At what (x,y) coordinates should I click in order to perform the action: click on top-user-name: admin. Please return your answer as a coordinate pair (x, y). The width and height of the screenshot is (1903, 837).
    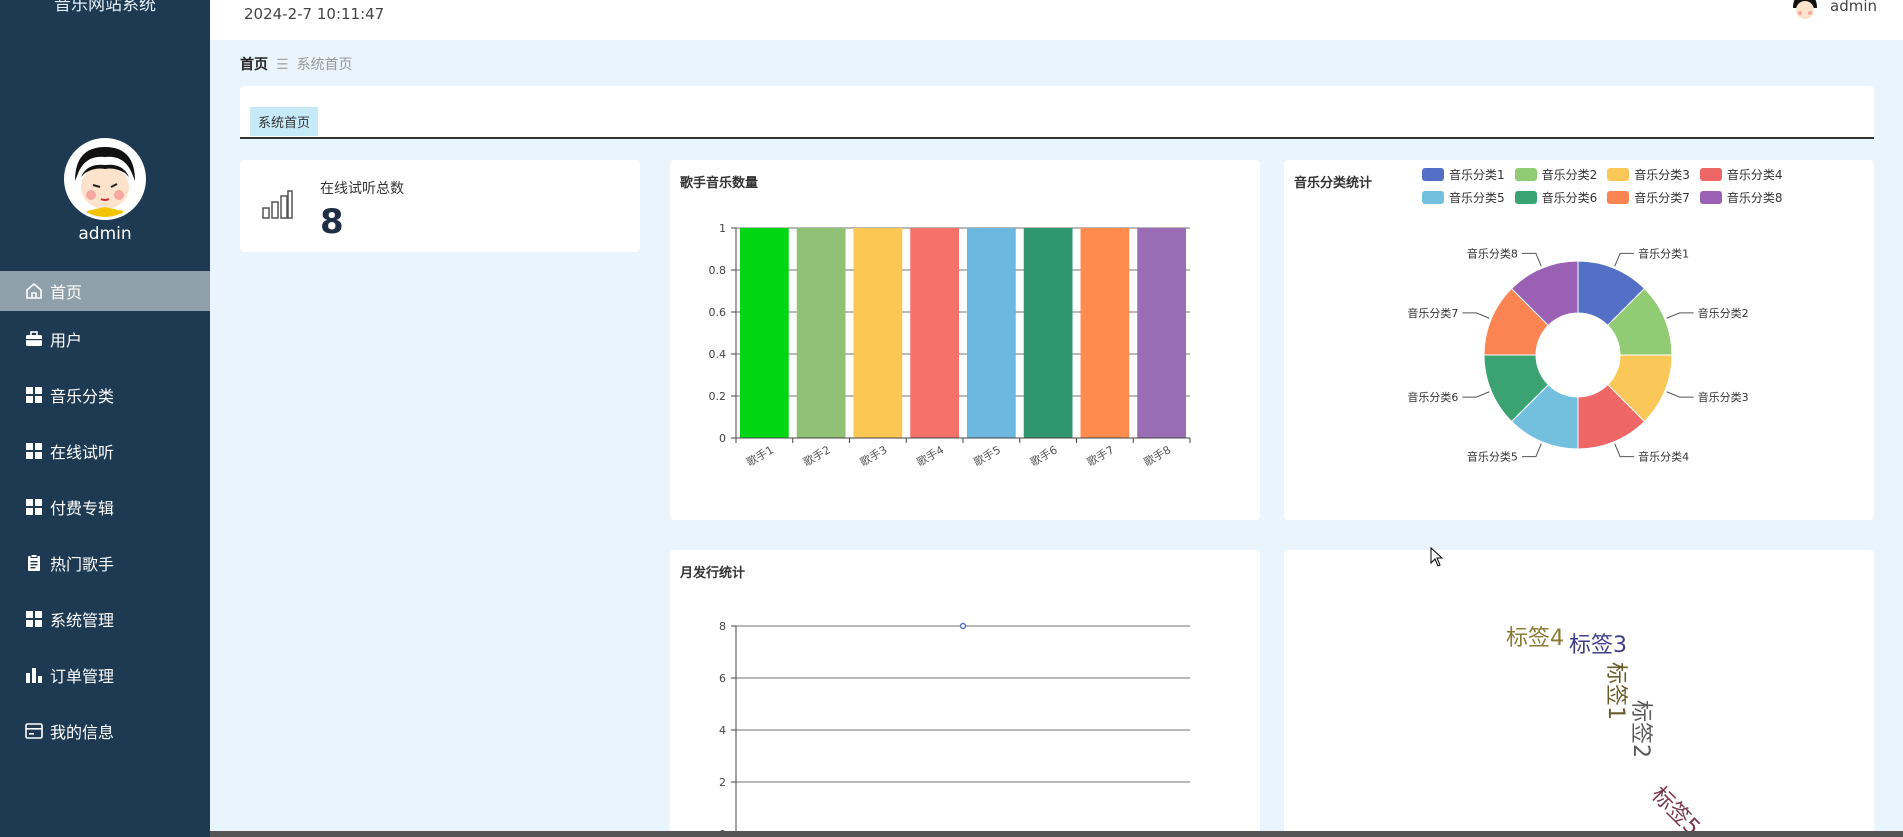
    Looking at the image, I should click on (1853, 7).